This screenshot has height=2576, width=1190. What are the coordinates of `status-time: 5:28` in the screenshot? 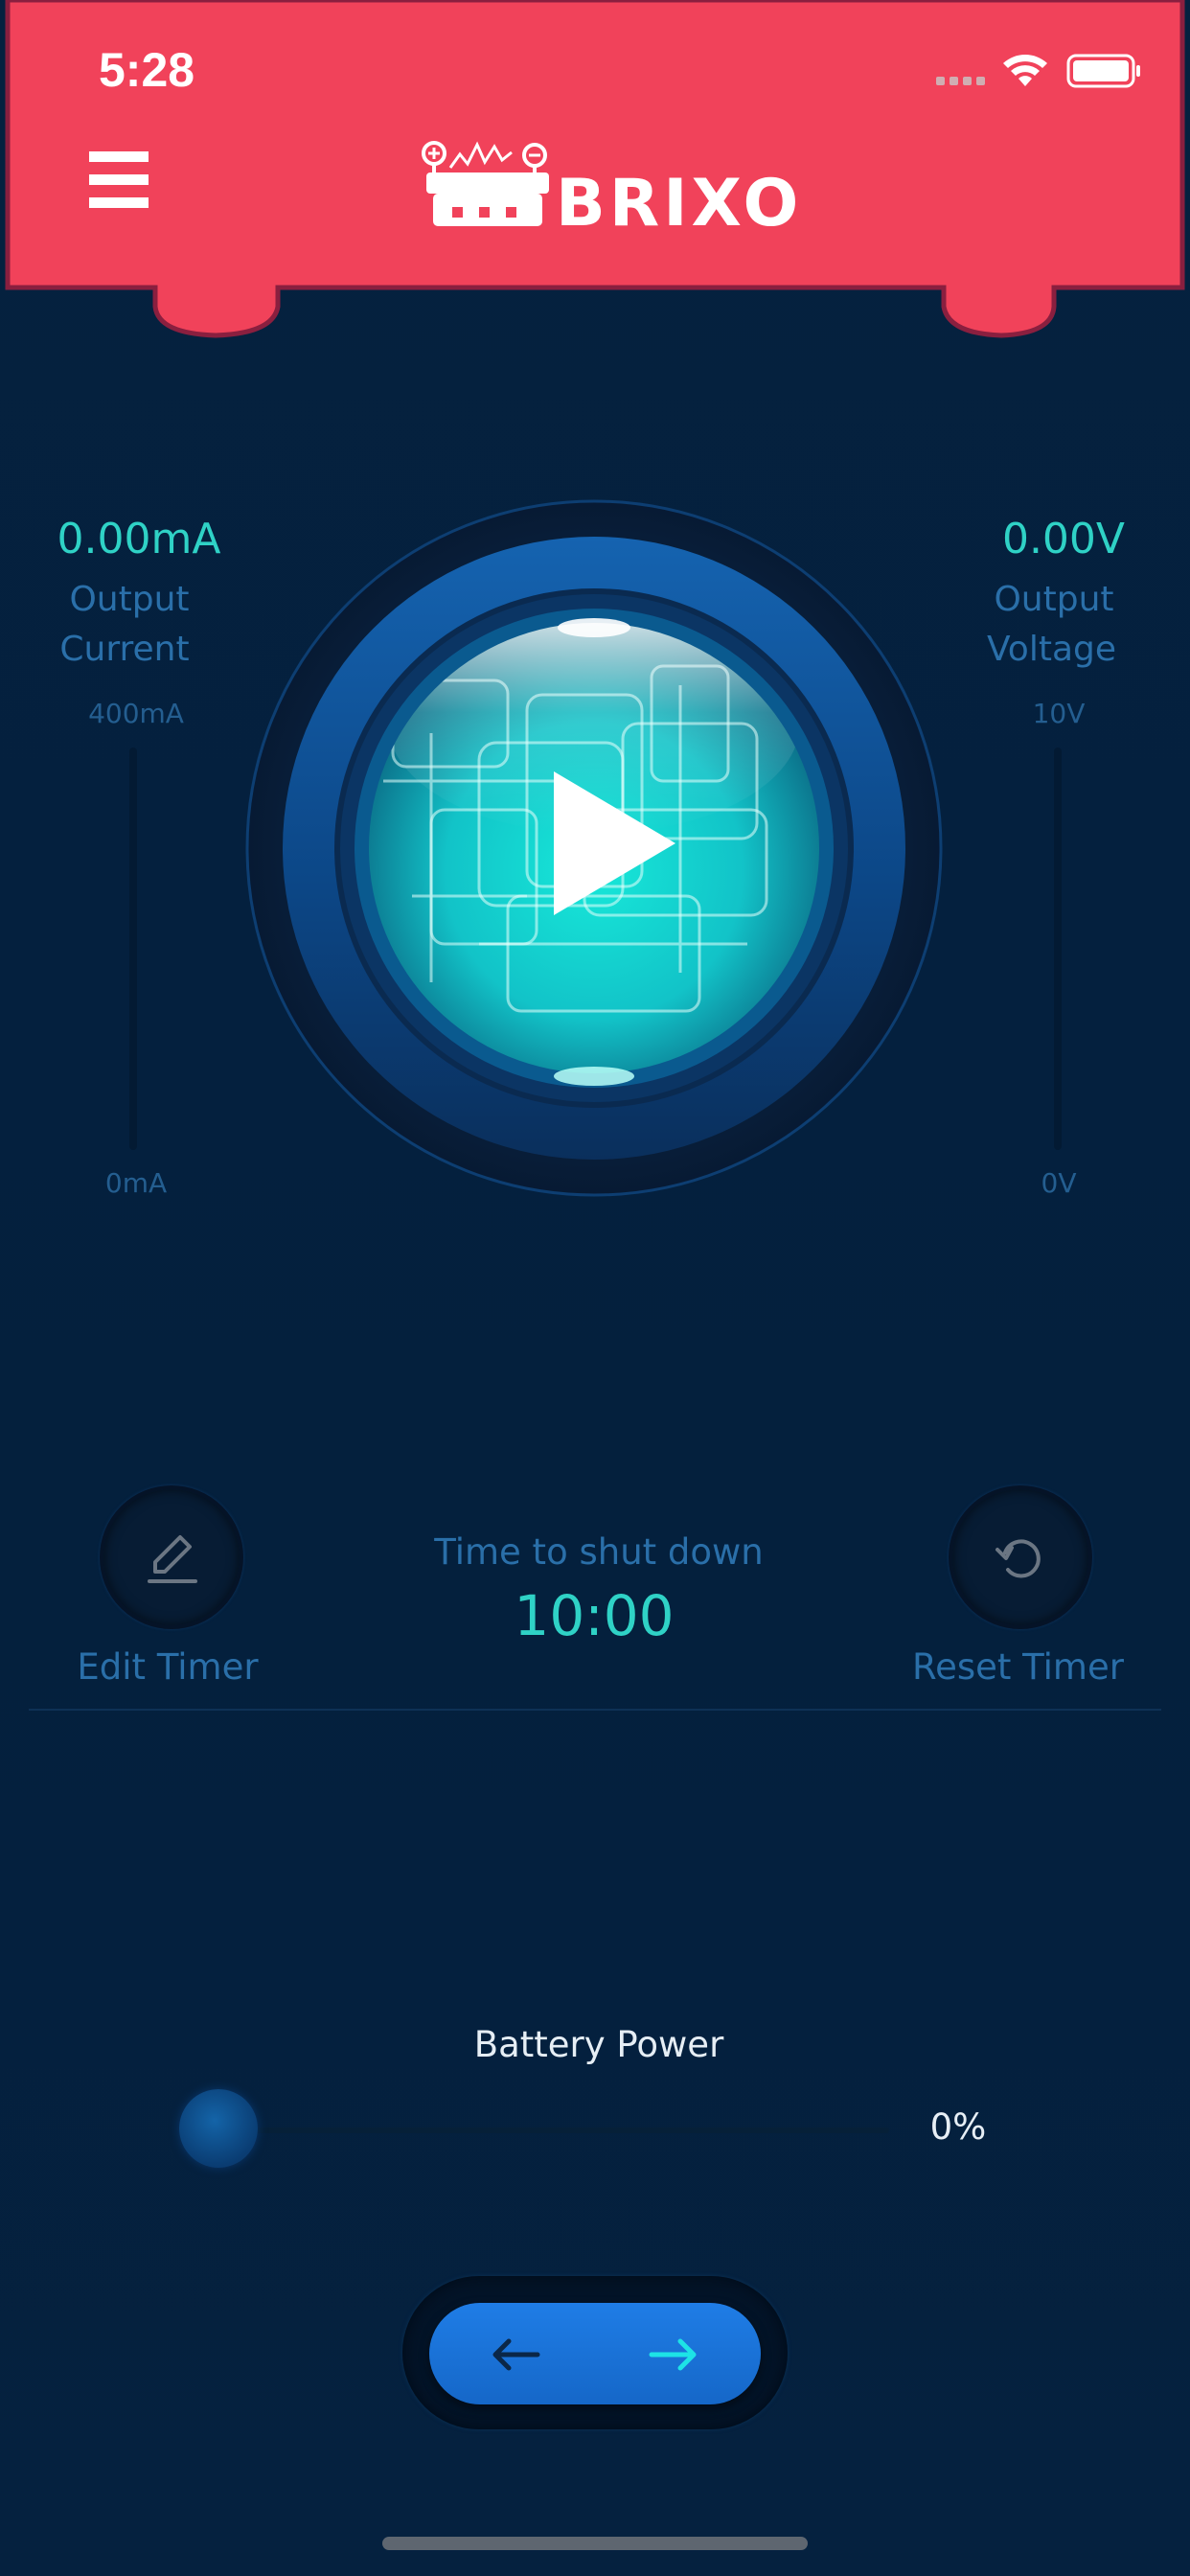 It's located at (147, 70).